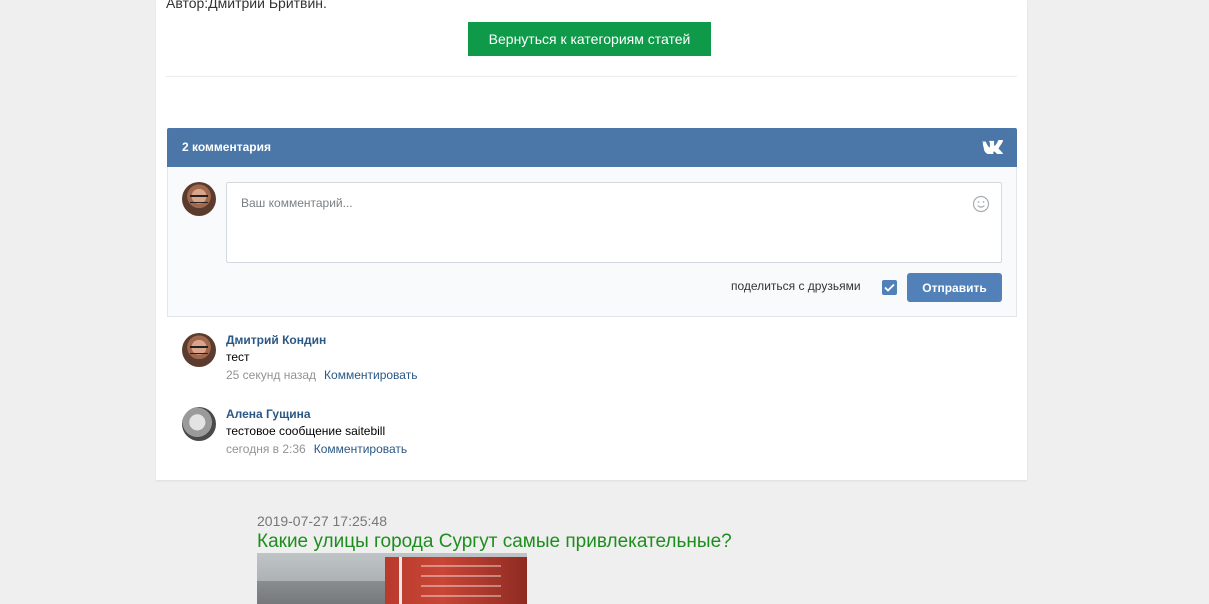  I want to click on comments-count: 2 комментария, so click(226, 147).